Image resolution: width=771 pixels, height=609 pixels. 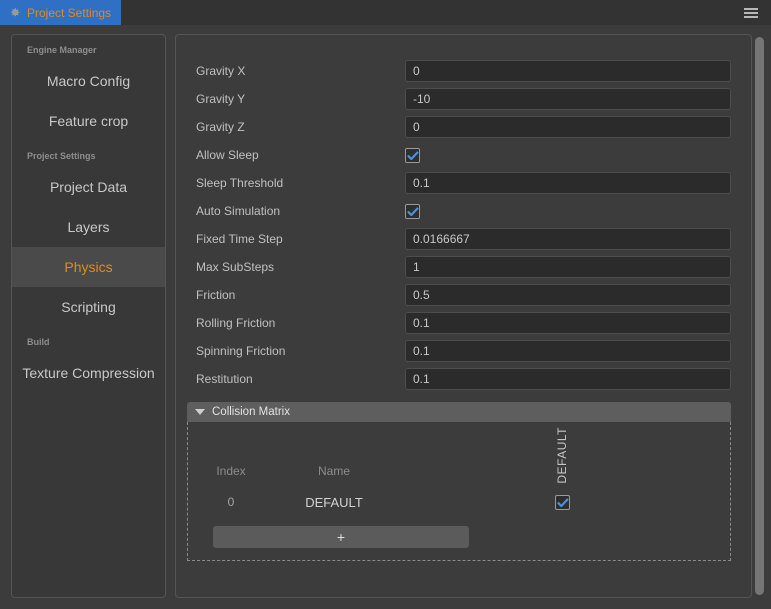 What do you see at coordinates (240, 183) in the screenshot?
I see `field-label: Sleep Threshold` at bounding box center [240, 183].